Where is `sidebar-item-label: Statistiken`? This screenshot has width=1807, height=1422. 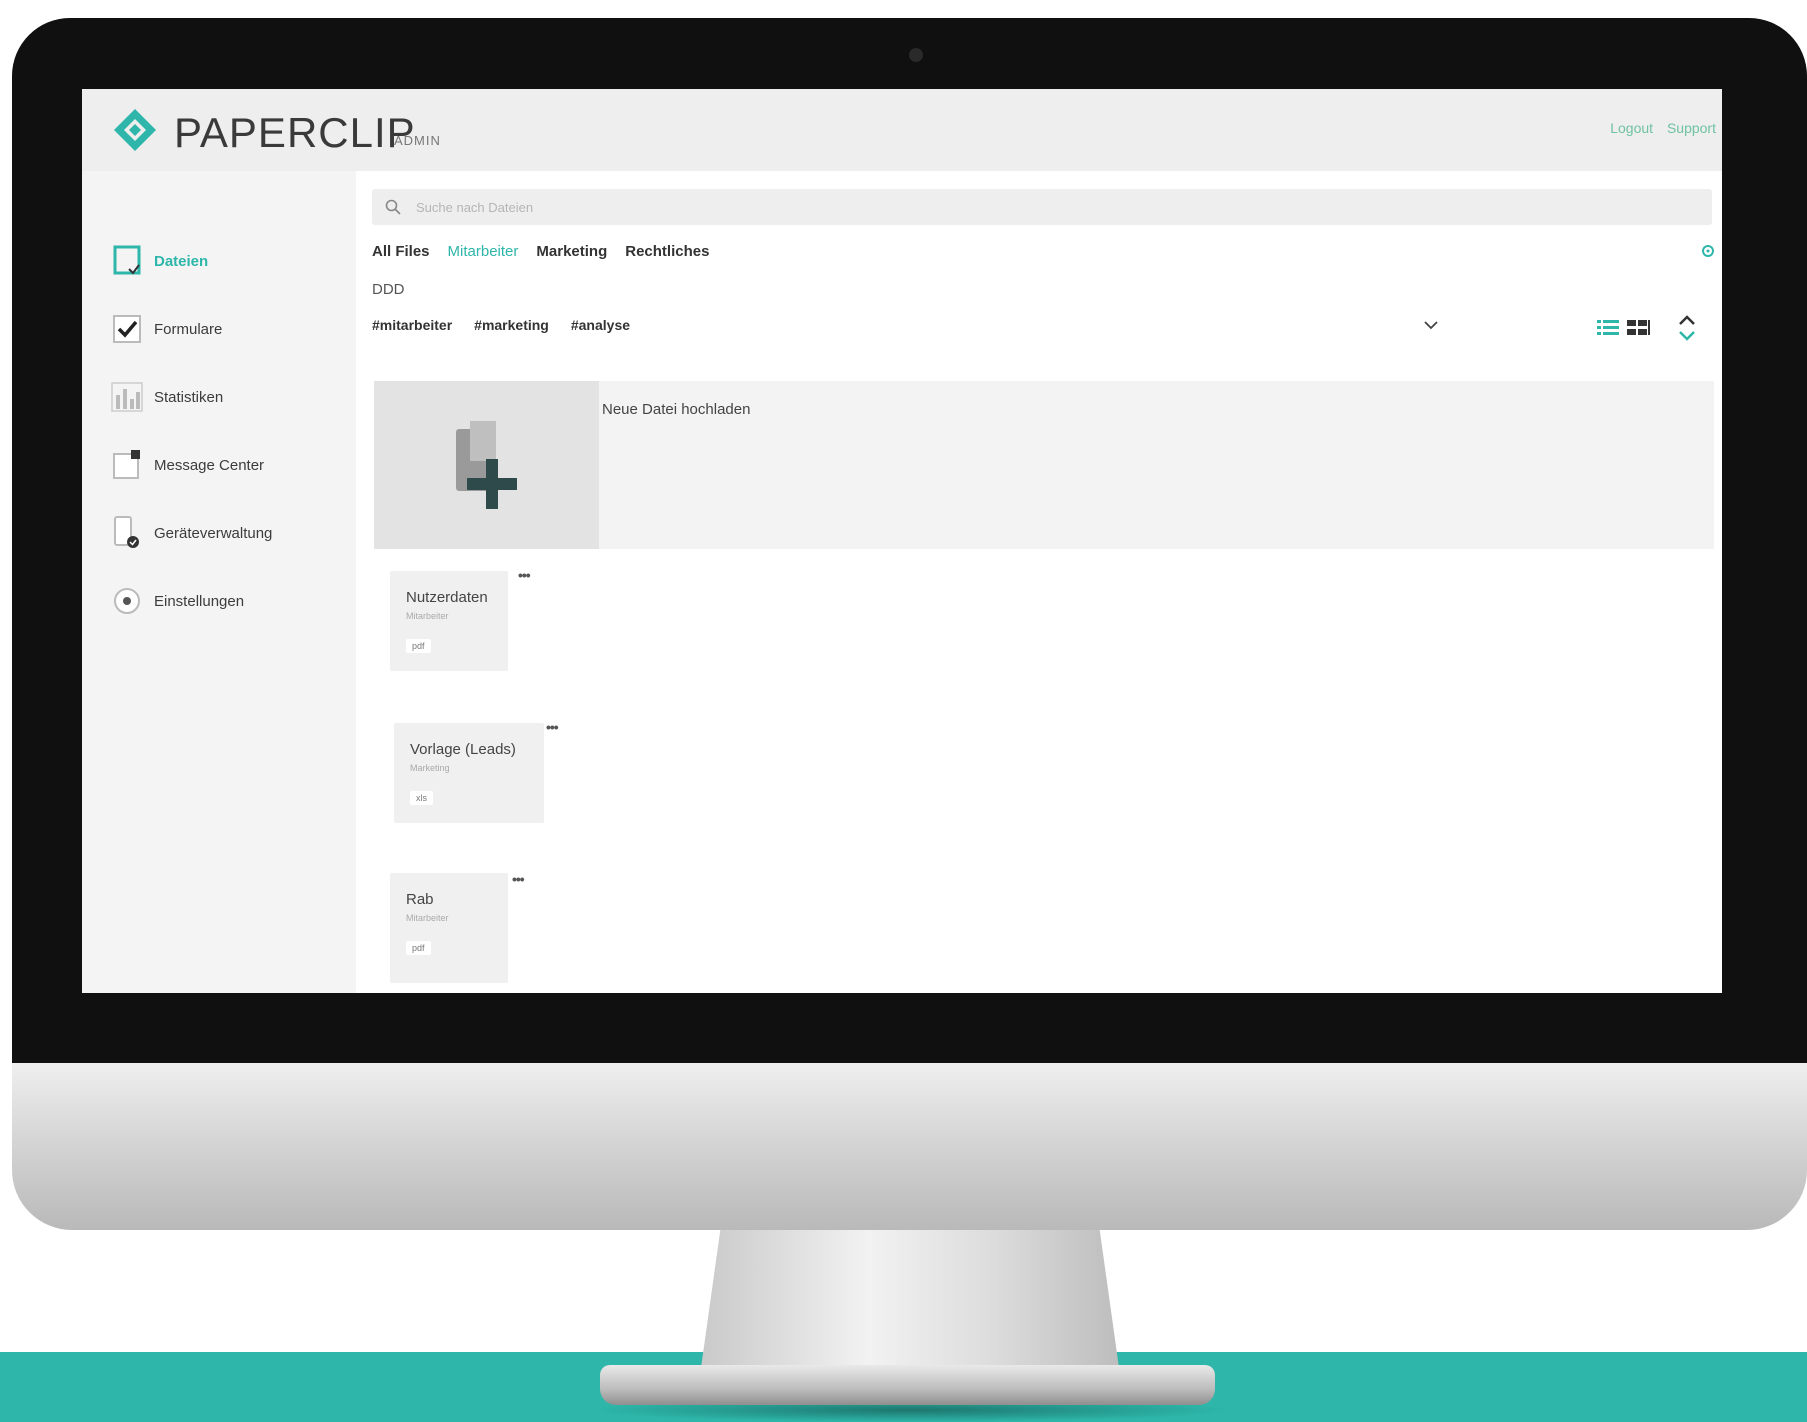 sidebar-item-label: Statistiken is located at coordinates (189, 397).